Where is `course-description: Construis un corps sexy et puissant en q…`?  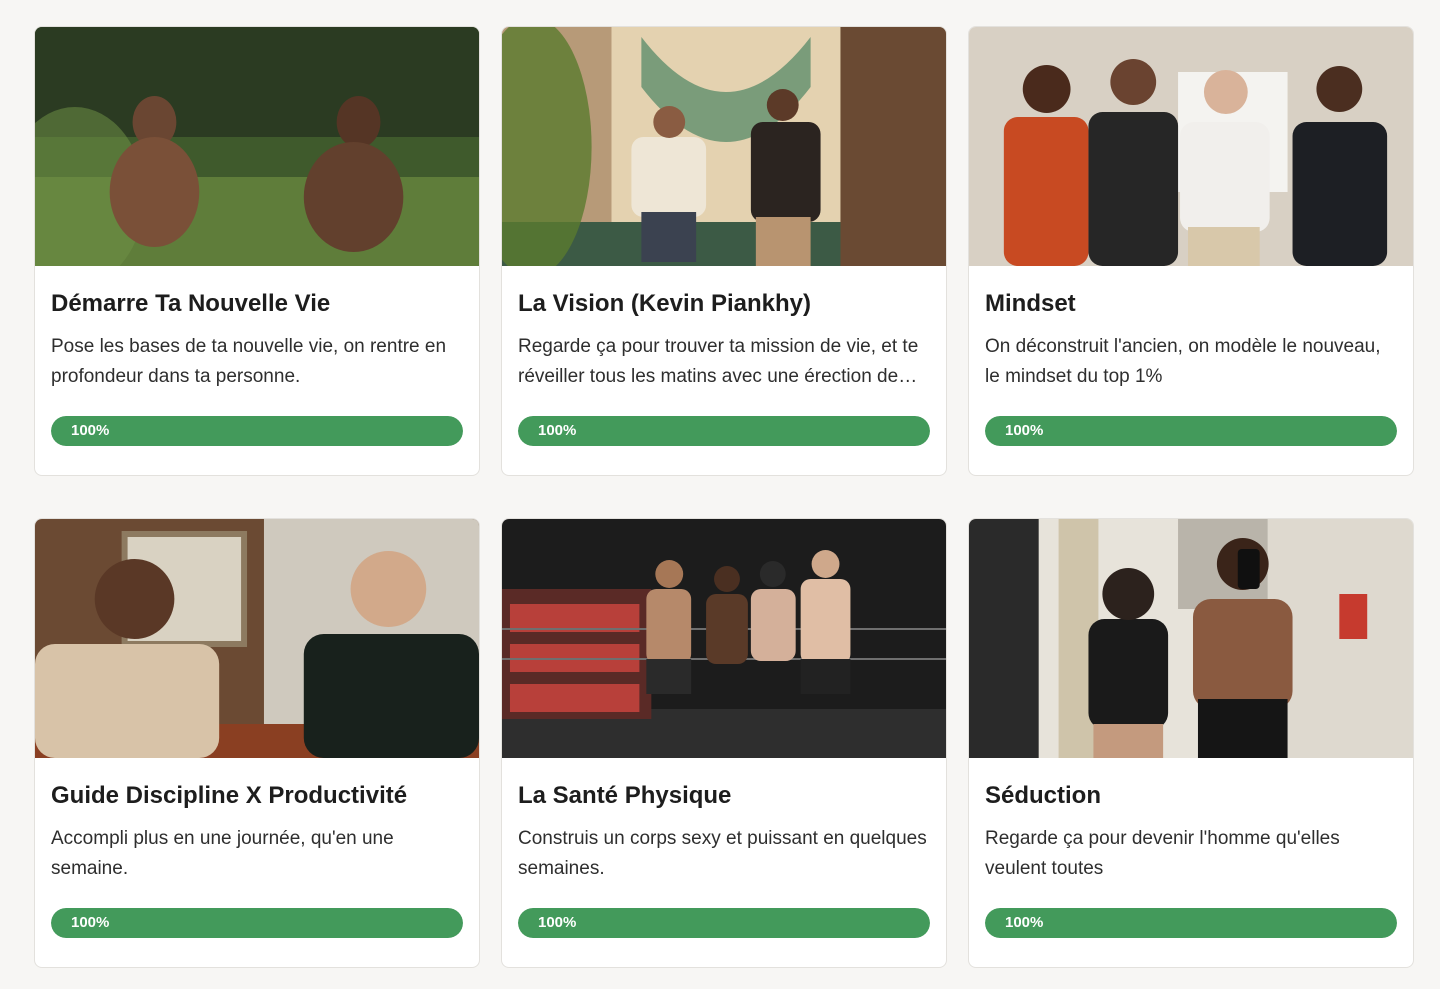 course-description: Construis un corps sexy et puissant en q… is located at coordinates (722, 853).